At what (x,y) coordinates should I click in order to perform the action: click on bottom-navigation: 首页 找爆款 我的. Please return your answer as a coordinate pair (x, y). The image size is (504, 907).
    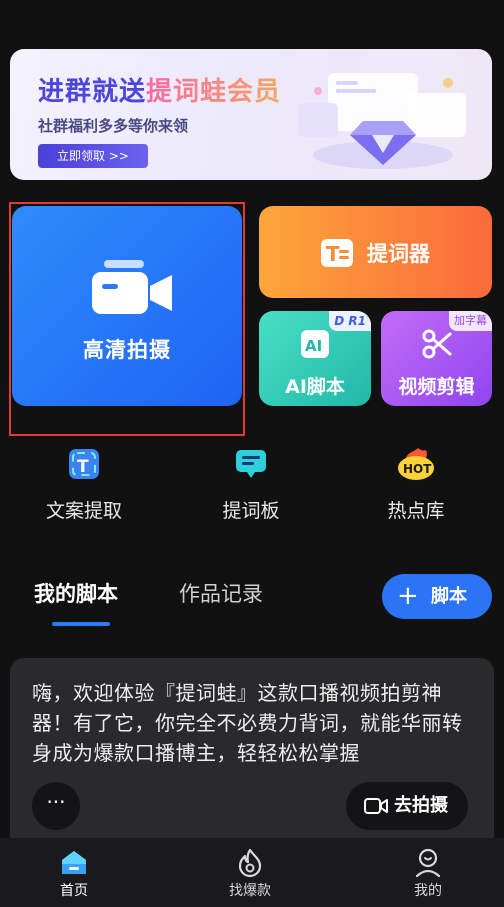
    Looking at the image, I should click on (252, 872).